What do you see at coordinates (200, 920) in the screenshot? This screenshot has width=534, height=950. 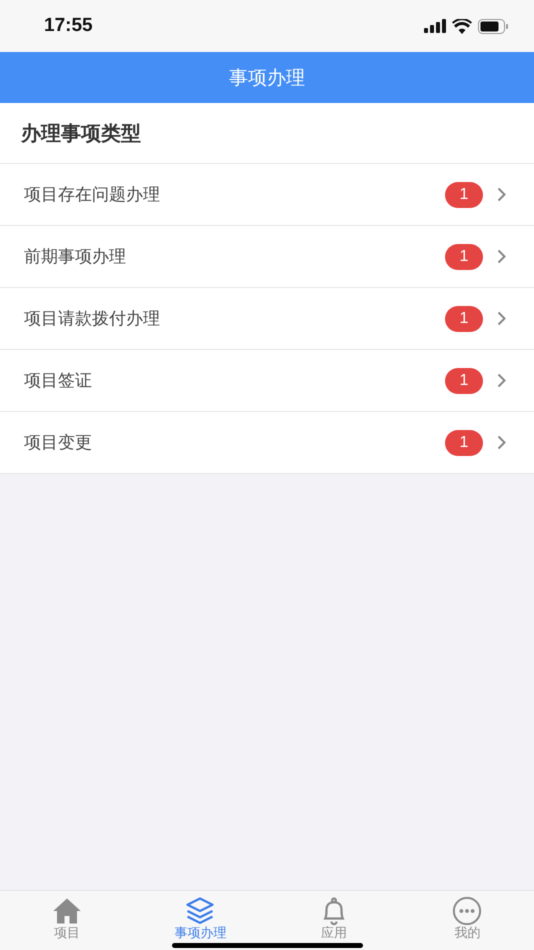 I see `tab: 事项办理` at bounding box center [200, 920].